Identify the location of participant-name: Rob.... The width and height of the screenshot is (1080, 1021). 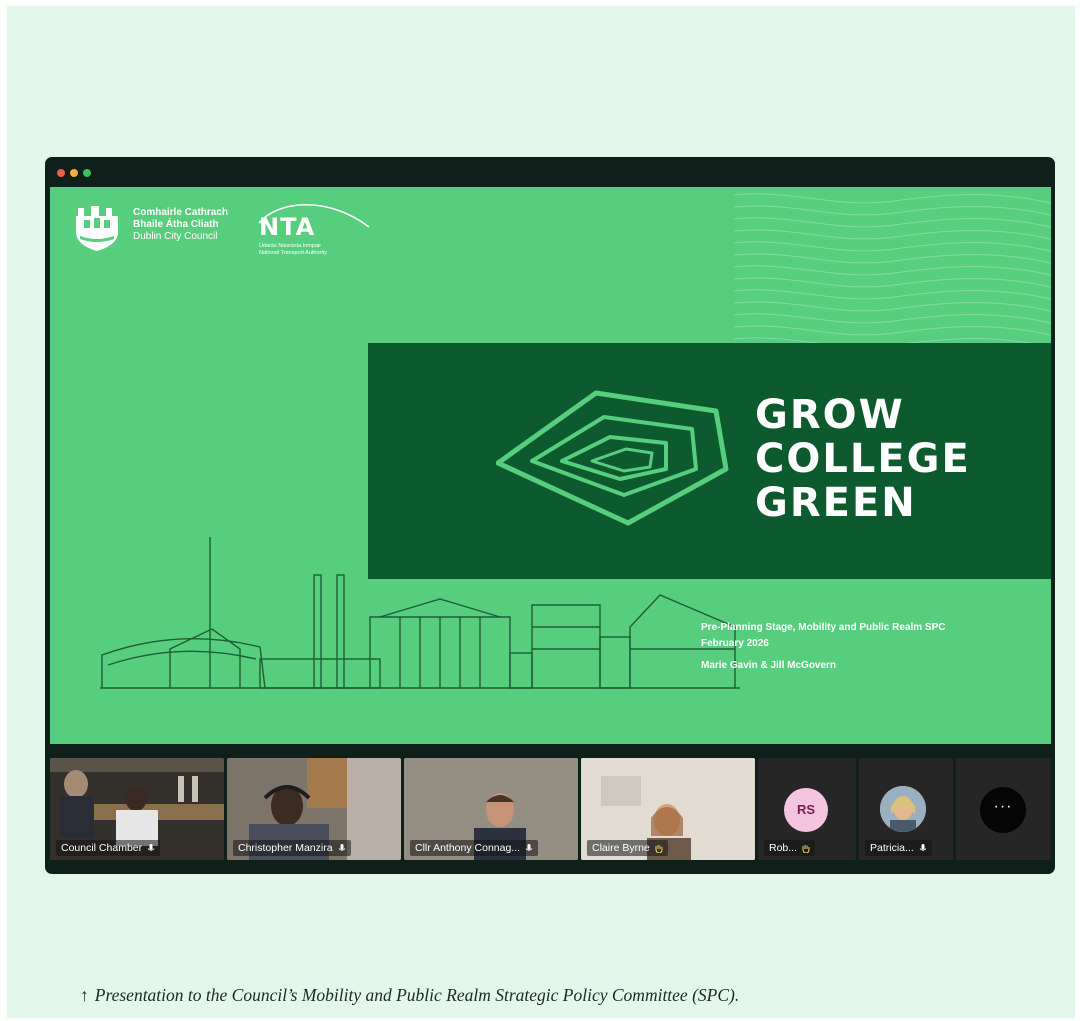
(783, 848).